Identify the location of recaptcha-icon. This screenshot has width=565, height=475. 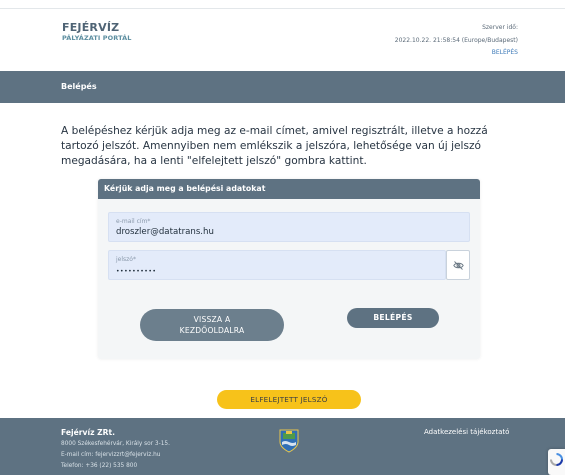
(556, 459).